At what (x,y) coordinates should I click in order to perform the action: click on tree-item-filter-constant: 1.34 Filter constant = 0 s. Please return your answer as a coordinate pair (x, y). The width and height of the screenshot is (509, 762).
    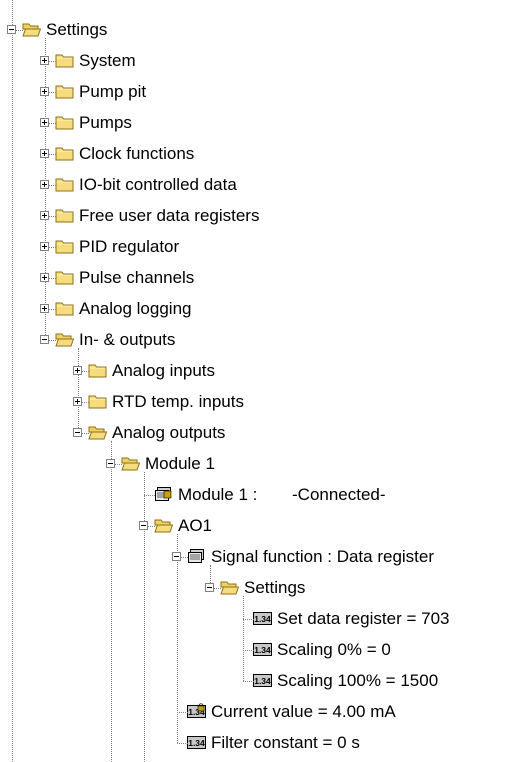
    Looking at the image, I should click on (254, 743).